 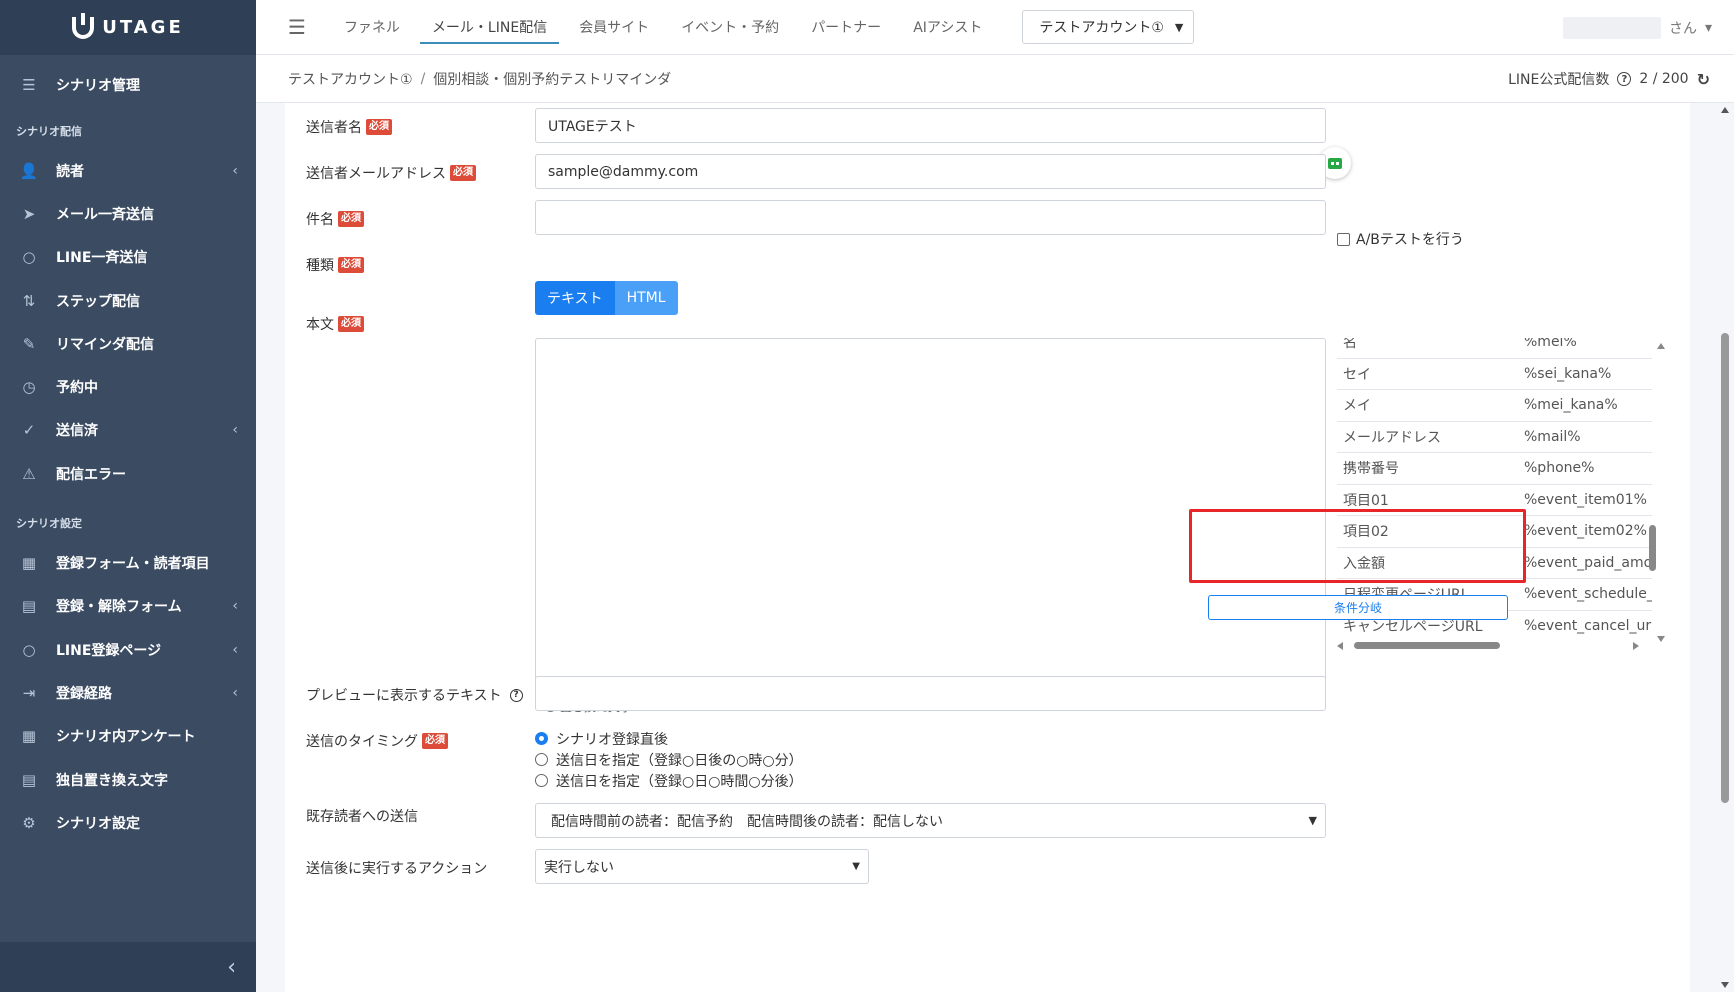 What do you see at coordinates (29, 300) in the screenshot?
I see `sort-icon: ⇅` at bounding box center [29, 300].